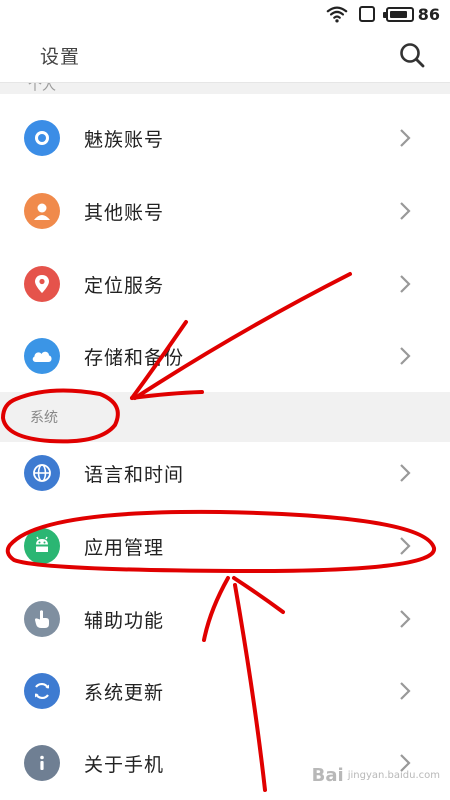 The image size is (450, 800). Describe the element at coordinates (44, 418) in the screenshot. I see `section-label-system: 系统` at that location.